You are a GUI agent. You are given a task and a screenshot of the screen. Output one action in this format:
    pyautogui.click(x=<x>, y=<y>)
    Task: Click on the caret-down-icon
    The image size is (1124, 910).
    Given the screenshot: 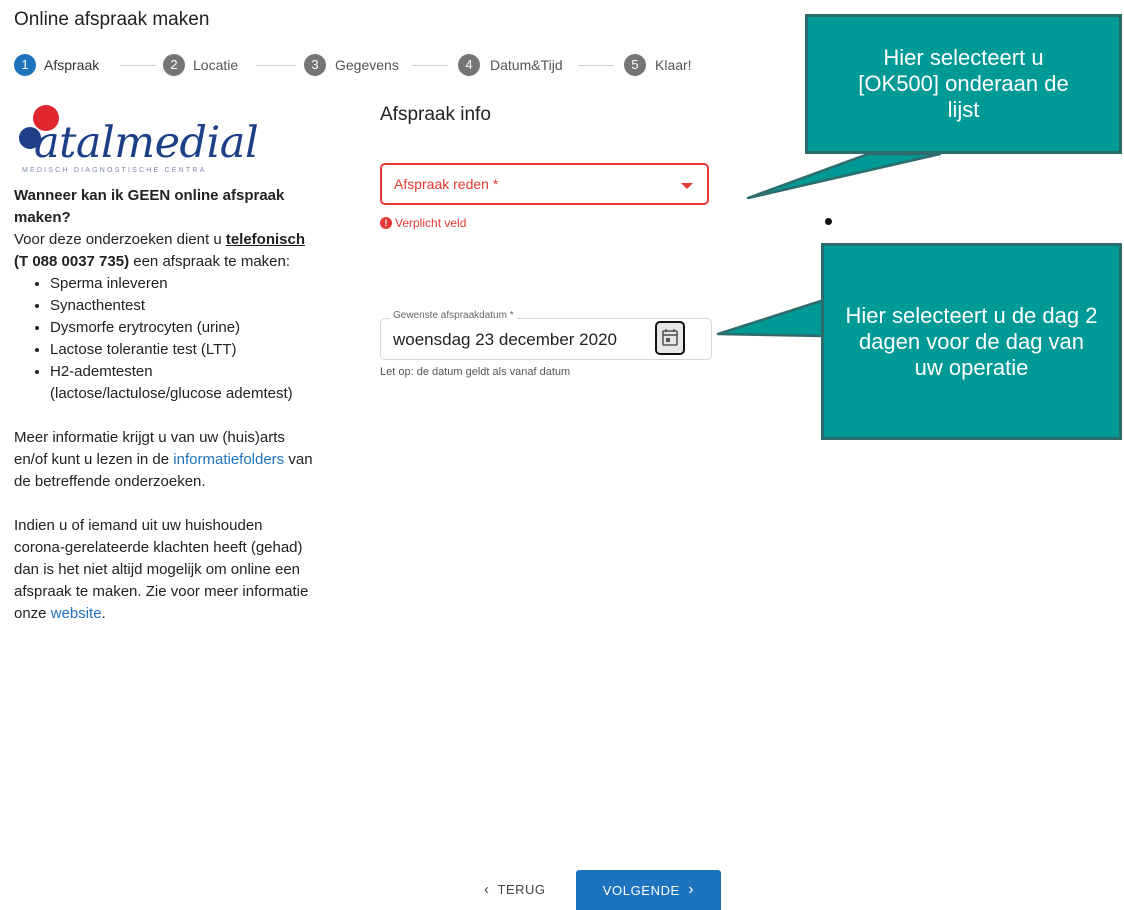 What is the action you would take?
    pyautogui.click(x=687, y=186)
    